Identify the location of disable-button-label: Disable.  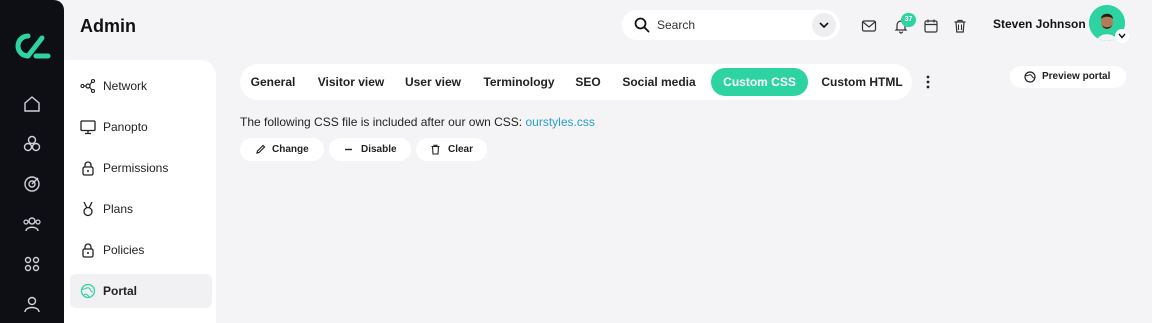
(379, 149).